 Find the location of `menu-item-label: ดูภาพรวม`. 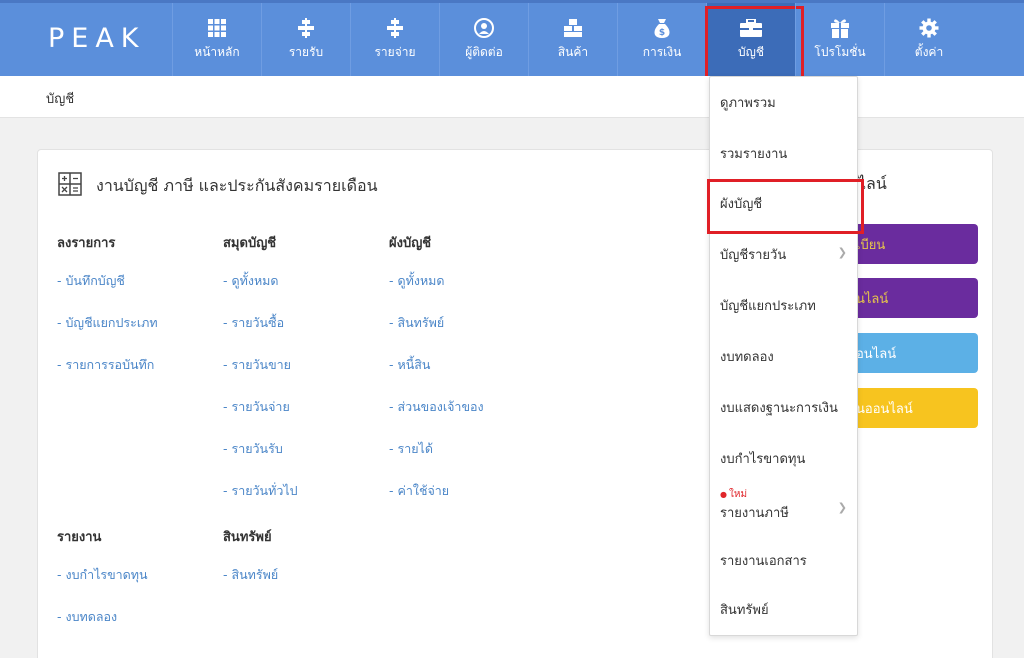

menu-item-label: ดูภาพรวม is located at coordinates (748, 103).